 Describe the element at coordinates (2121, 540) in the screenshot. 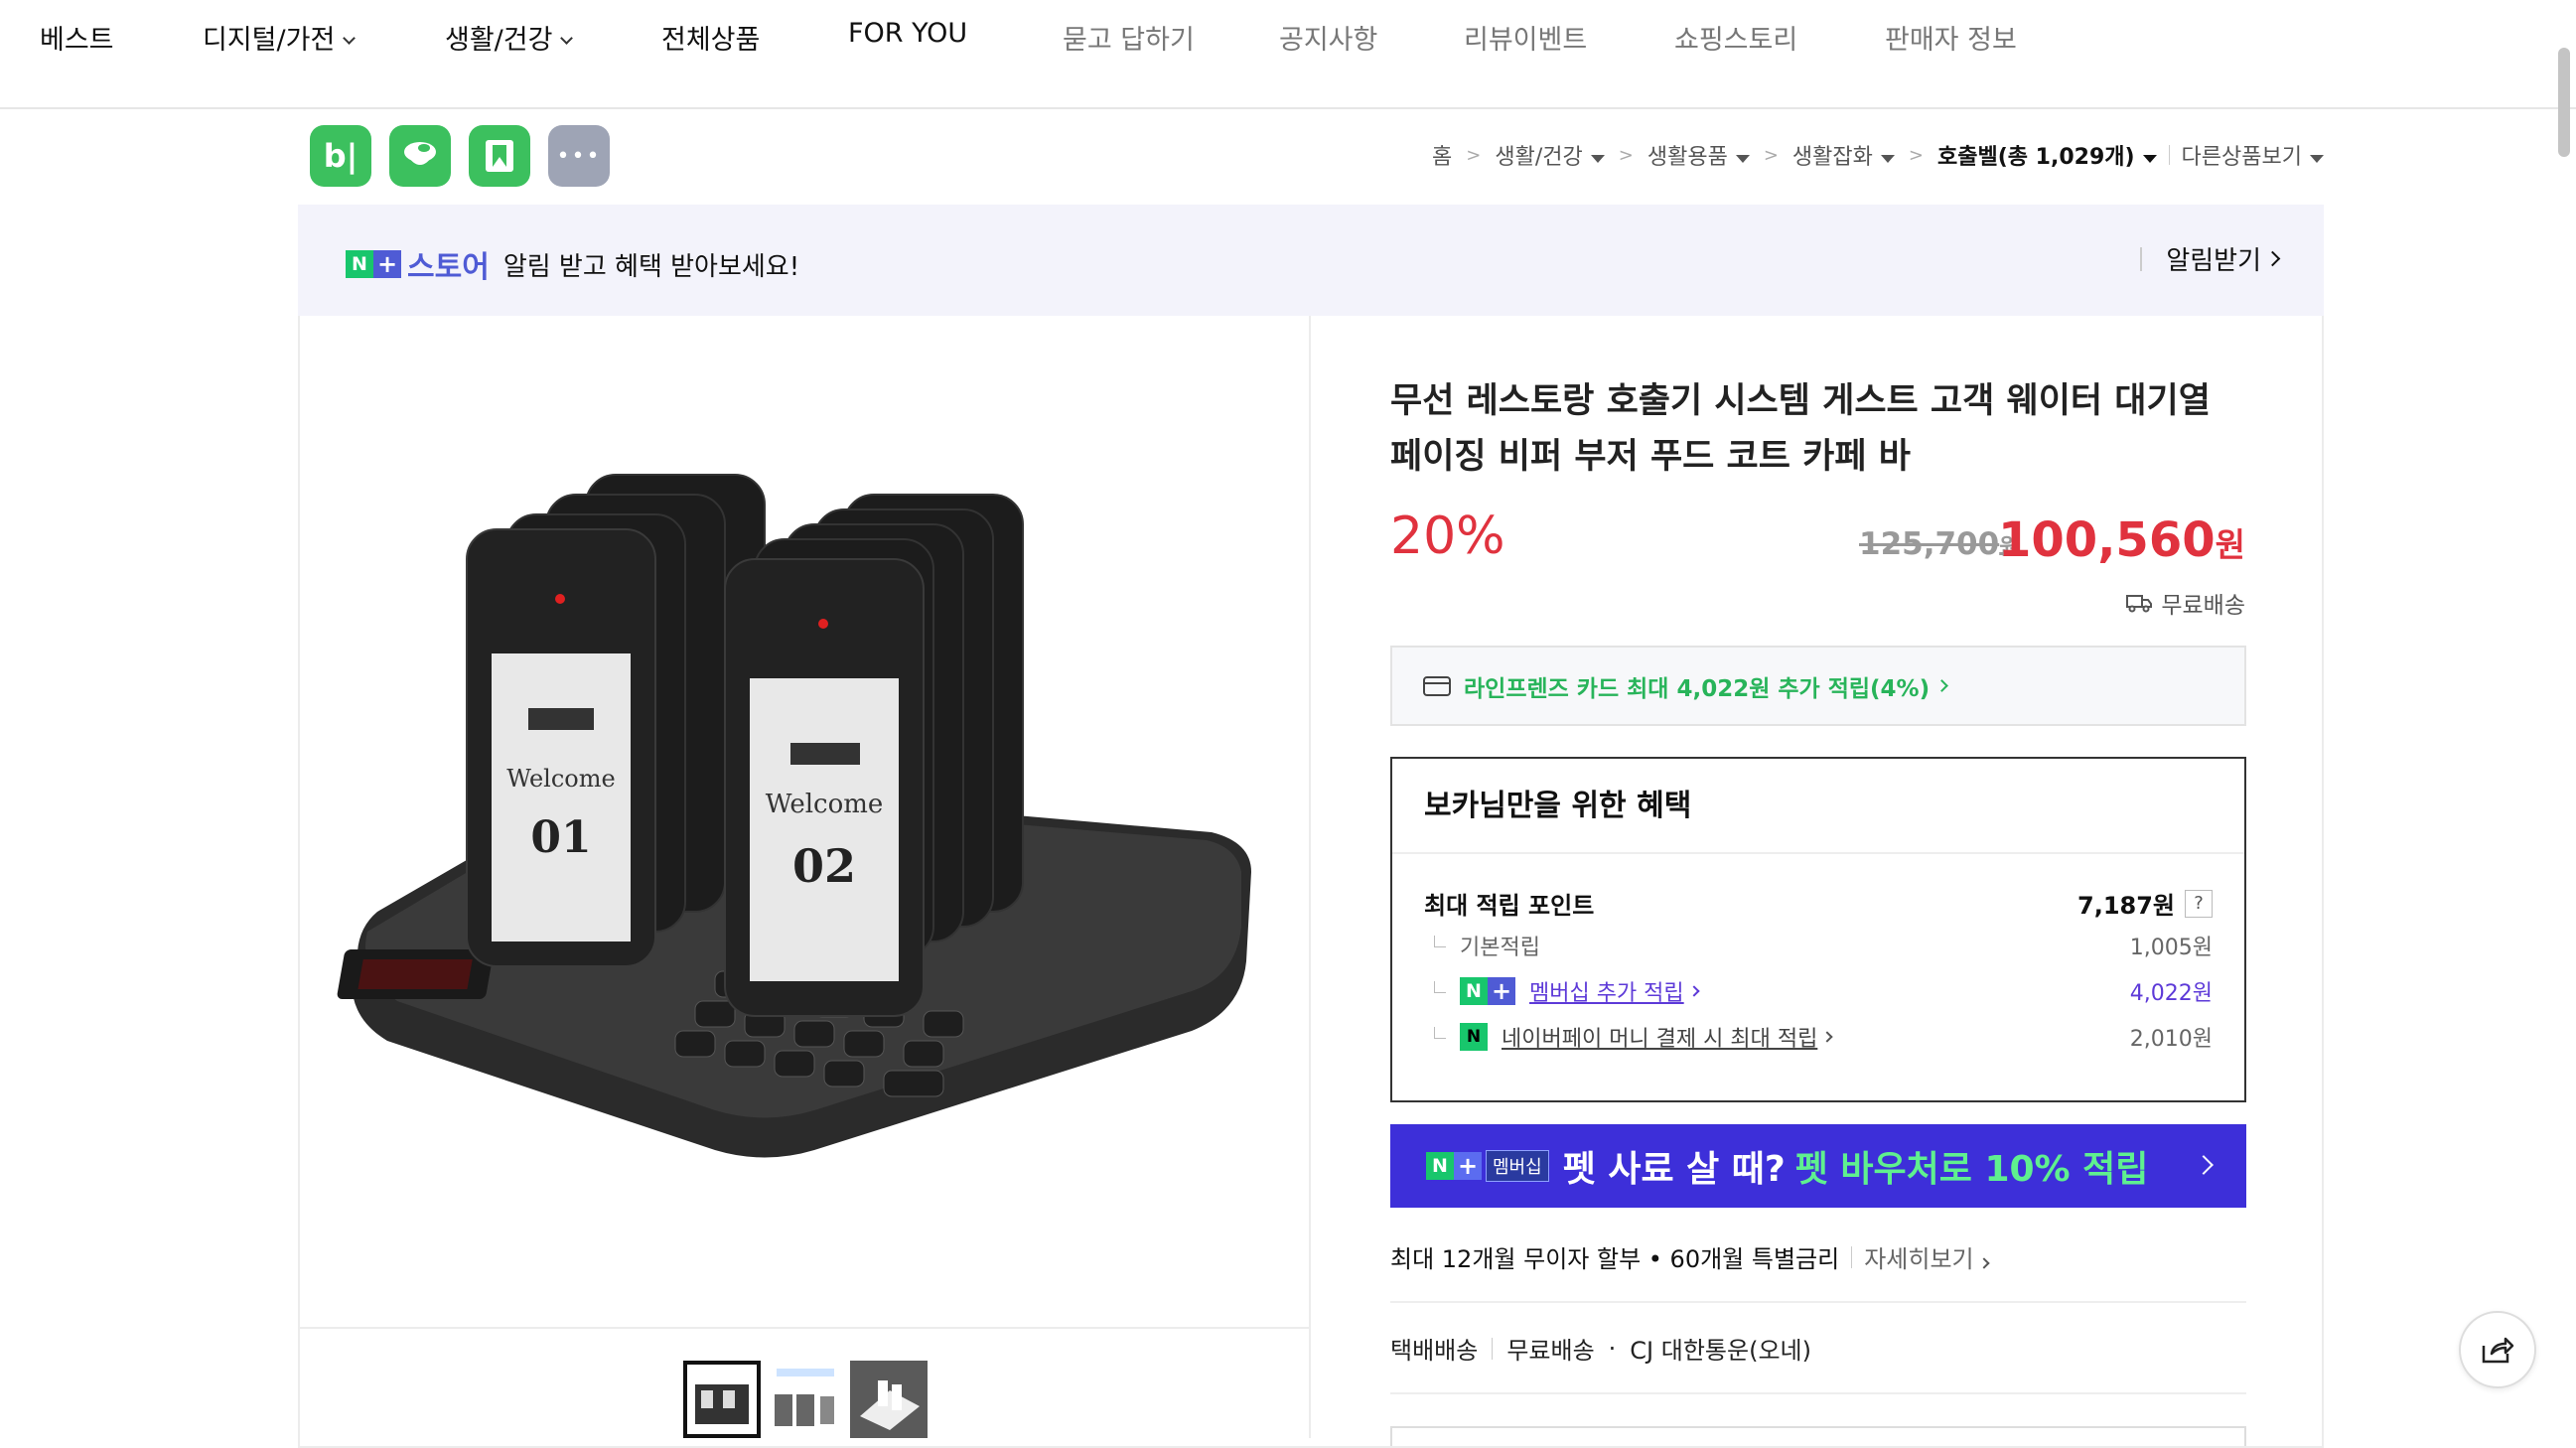

I see `sale-price: 100,560원` at that location.